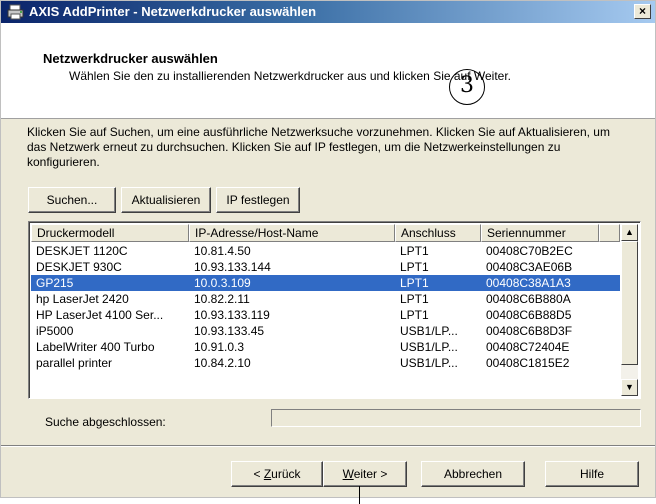 The height and width of the screenshot is (504, 656). Describe the element at coordinates (456, 418) in the screenshot. I see `search-progress-bar` at that location.